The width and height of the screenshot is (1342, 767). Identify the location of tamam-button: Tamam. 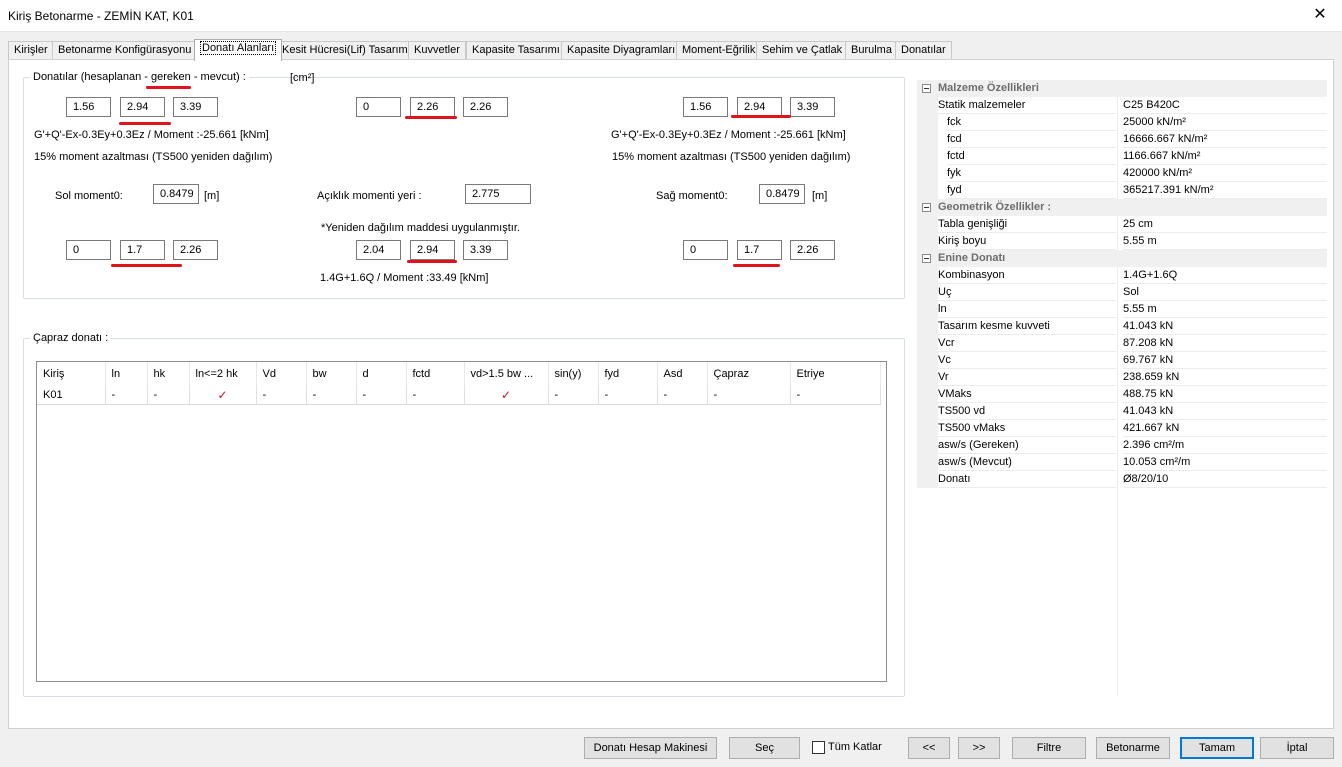
(1217, 748).